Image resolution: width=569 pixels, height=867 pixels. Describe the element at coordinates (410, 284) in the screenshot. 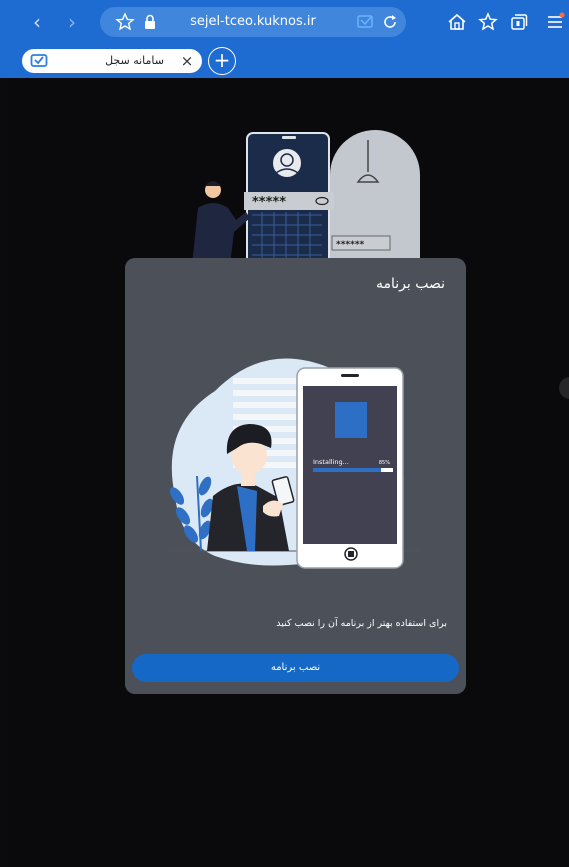

I see `dialog-title: نصب برنامه` at that location.